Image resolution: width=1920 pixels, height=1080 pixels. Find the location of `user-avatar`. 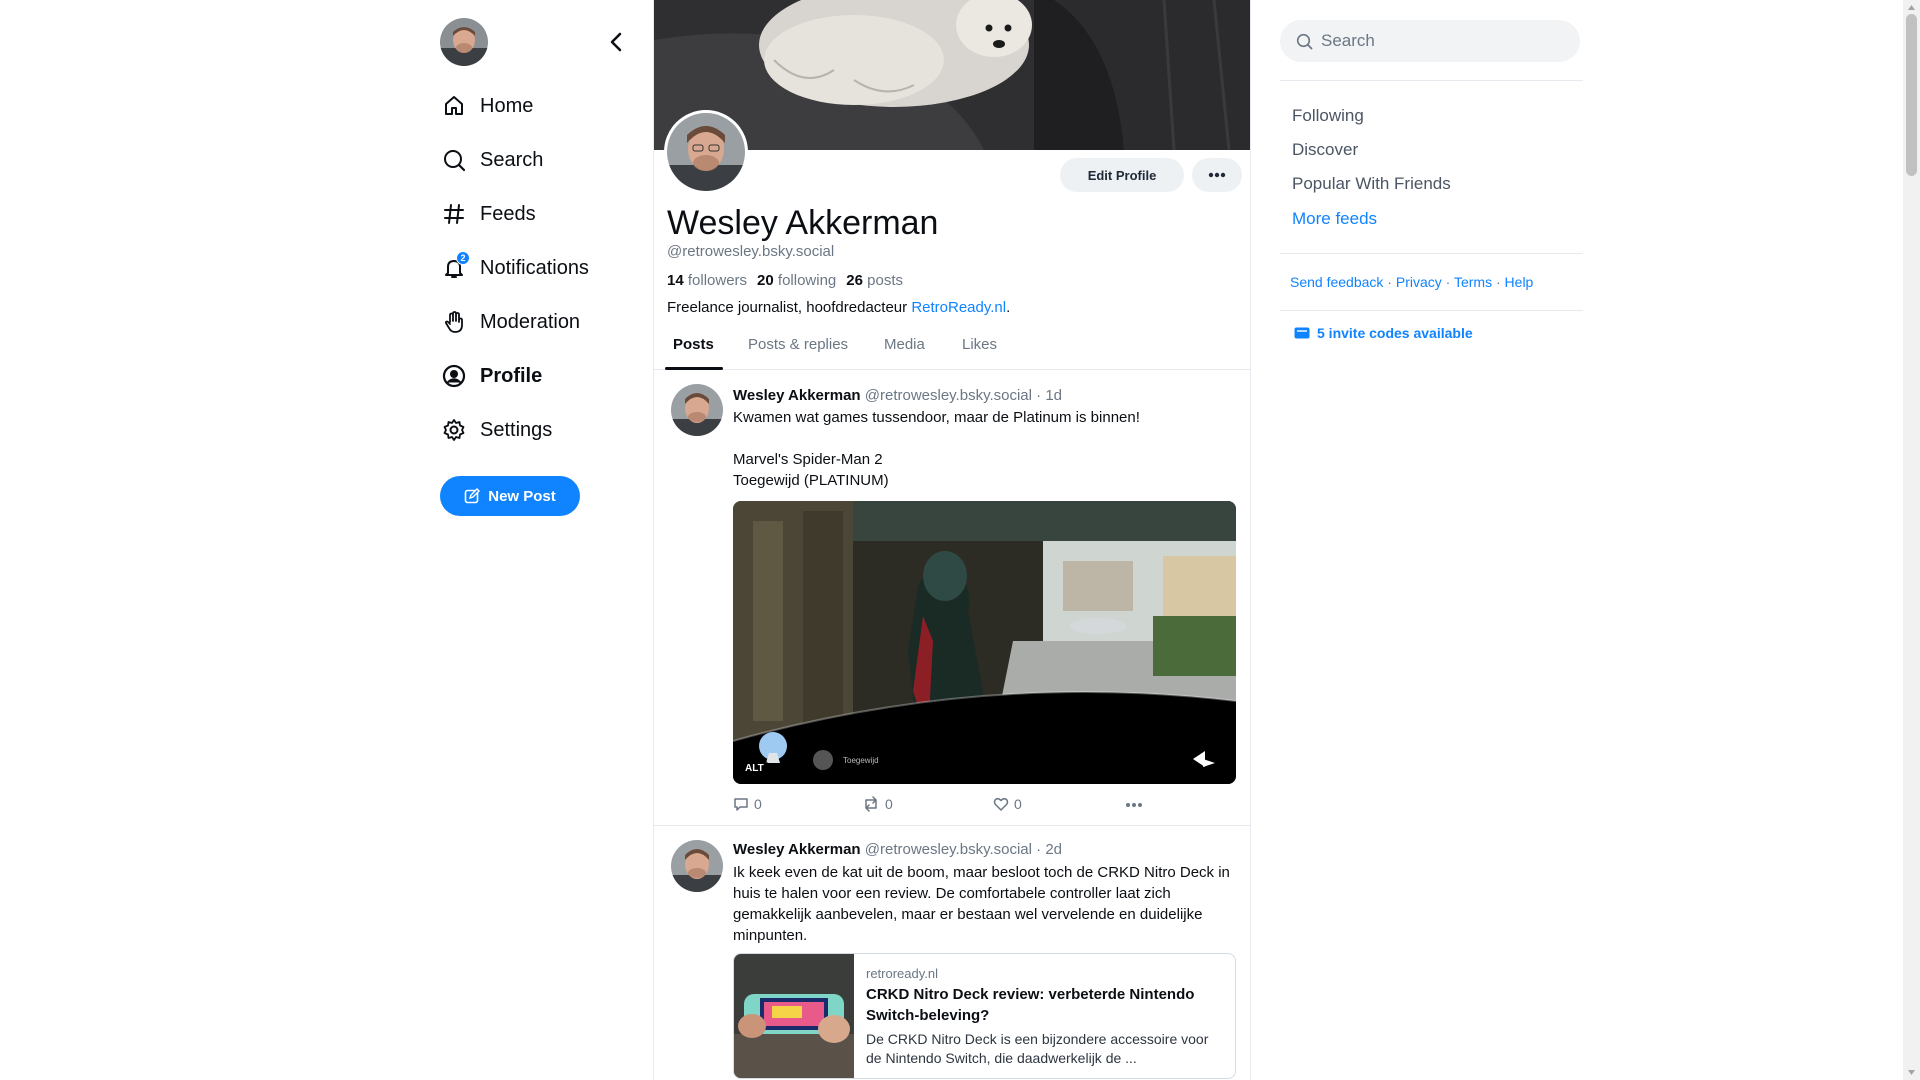

user-avatar is located at coordinates (464, 42).